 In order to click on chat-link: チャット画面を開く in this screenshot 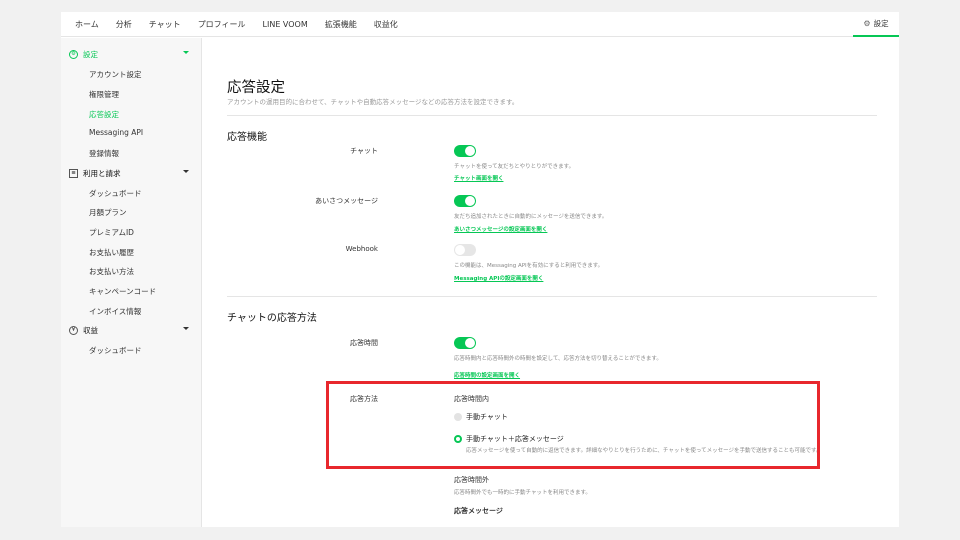, I will do `click(478, 178)`.